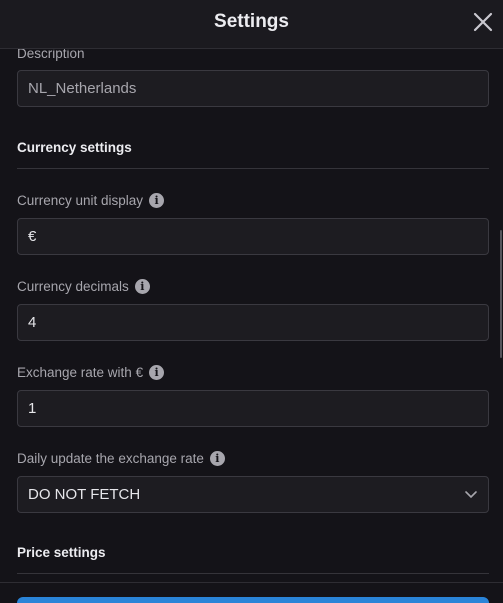  I want to click on currency-unit-label: Currency unit display i, so click(91, 200).